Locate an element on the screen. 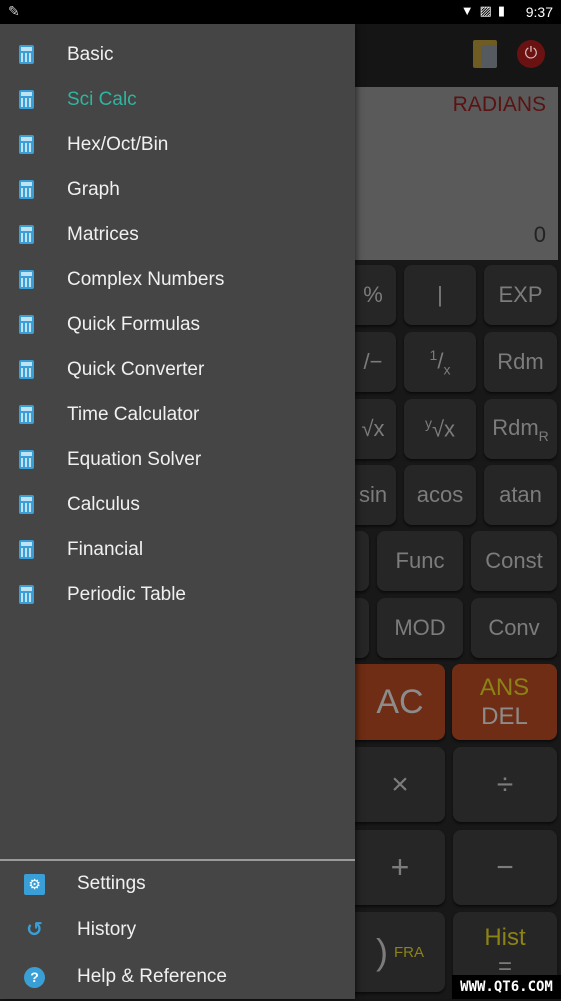 This screenshot has width=561, height=1001. key-func: Func is located at coordinates (420, 561).